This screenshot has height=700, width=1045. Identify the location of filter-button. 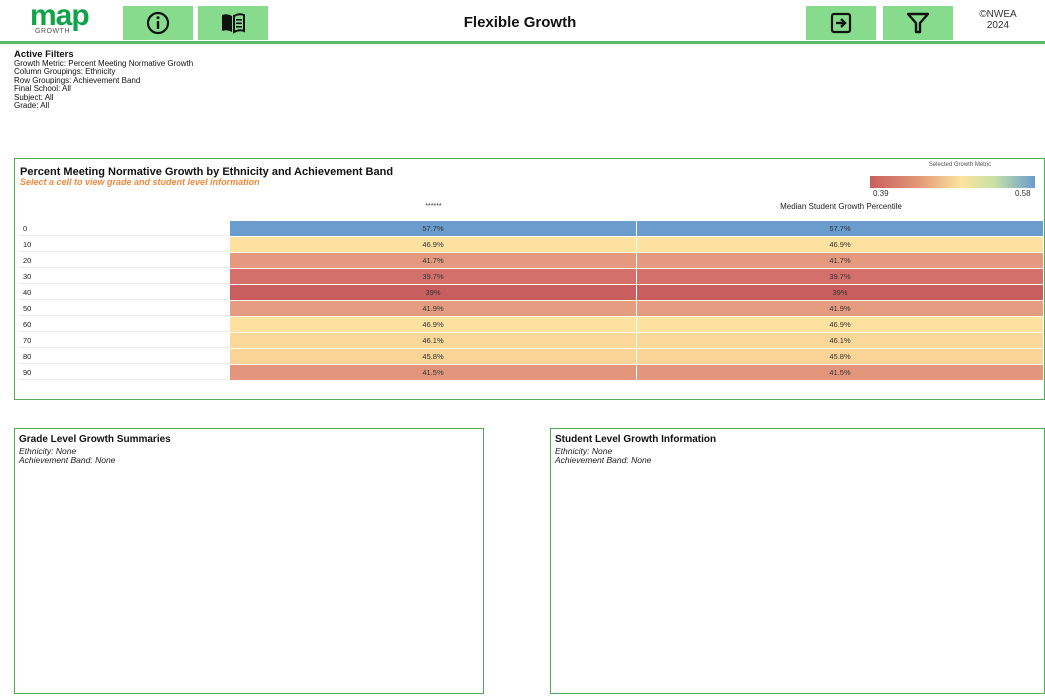
(918, 23).